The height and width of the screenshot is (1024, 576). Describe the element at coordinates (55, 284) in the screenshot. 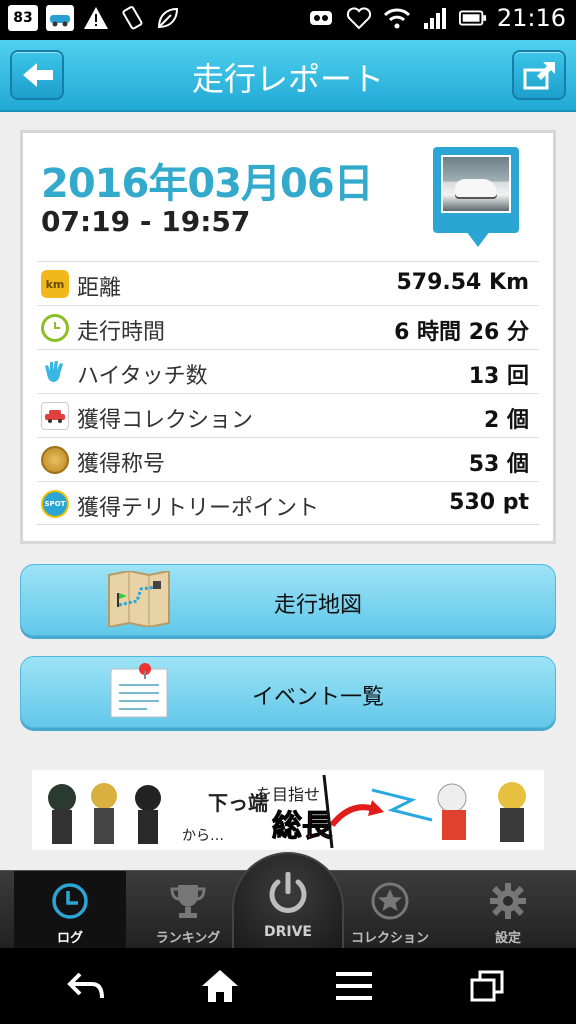

I see `km-icon: km` at that location.